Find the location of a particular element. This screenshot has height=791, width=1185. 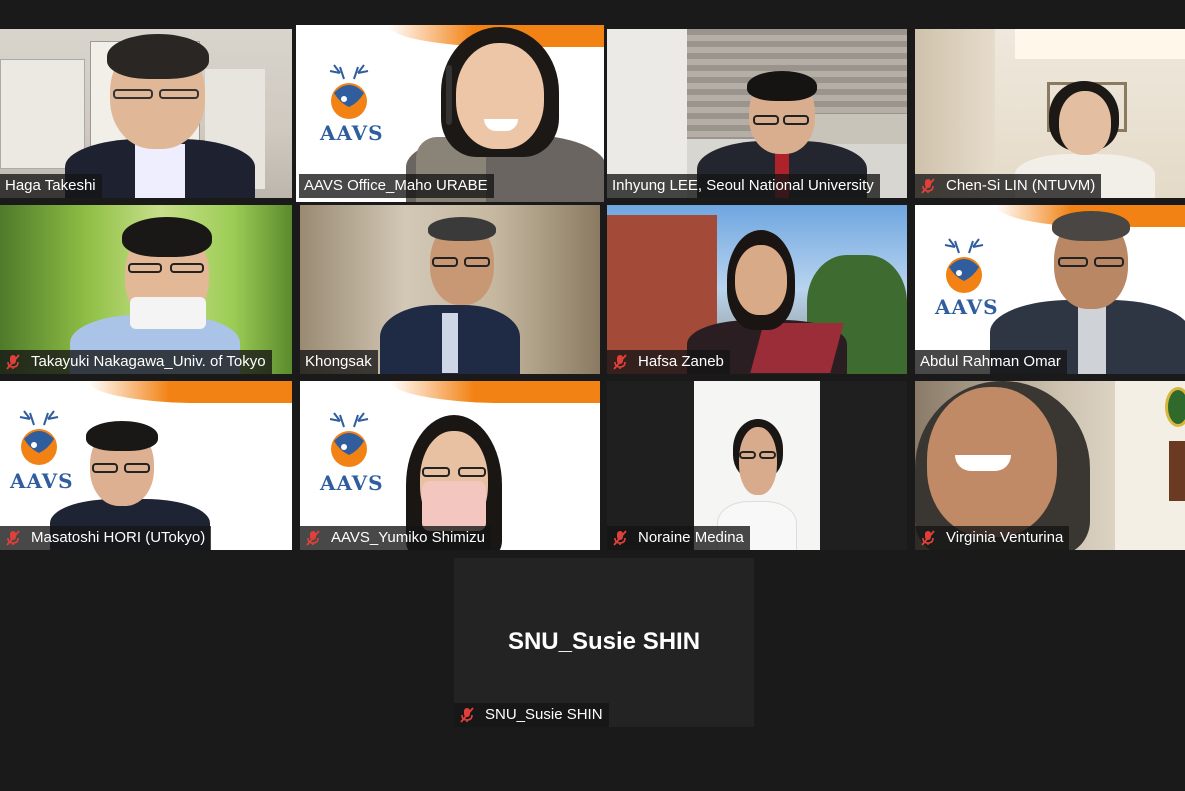

participant-name: Haga Takeshi is located at coordinates (50, 185).